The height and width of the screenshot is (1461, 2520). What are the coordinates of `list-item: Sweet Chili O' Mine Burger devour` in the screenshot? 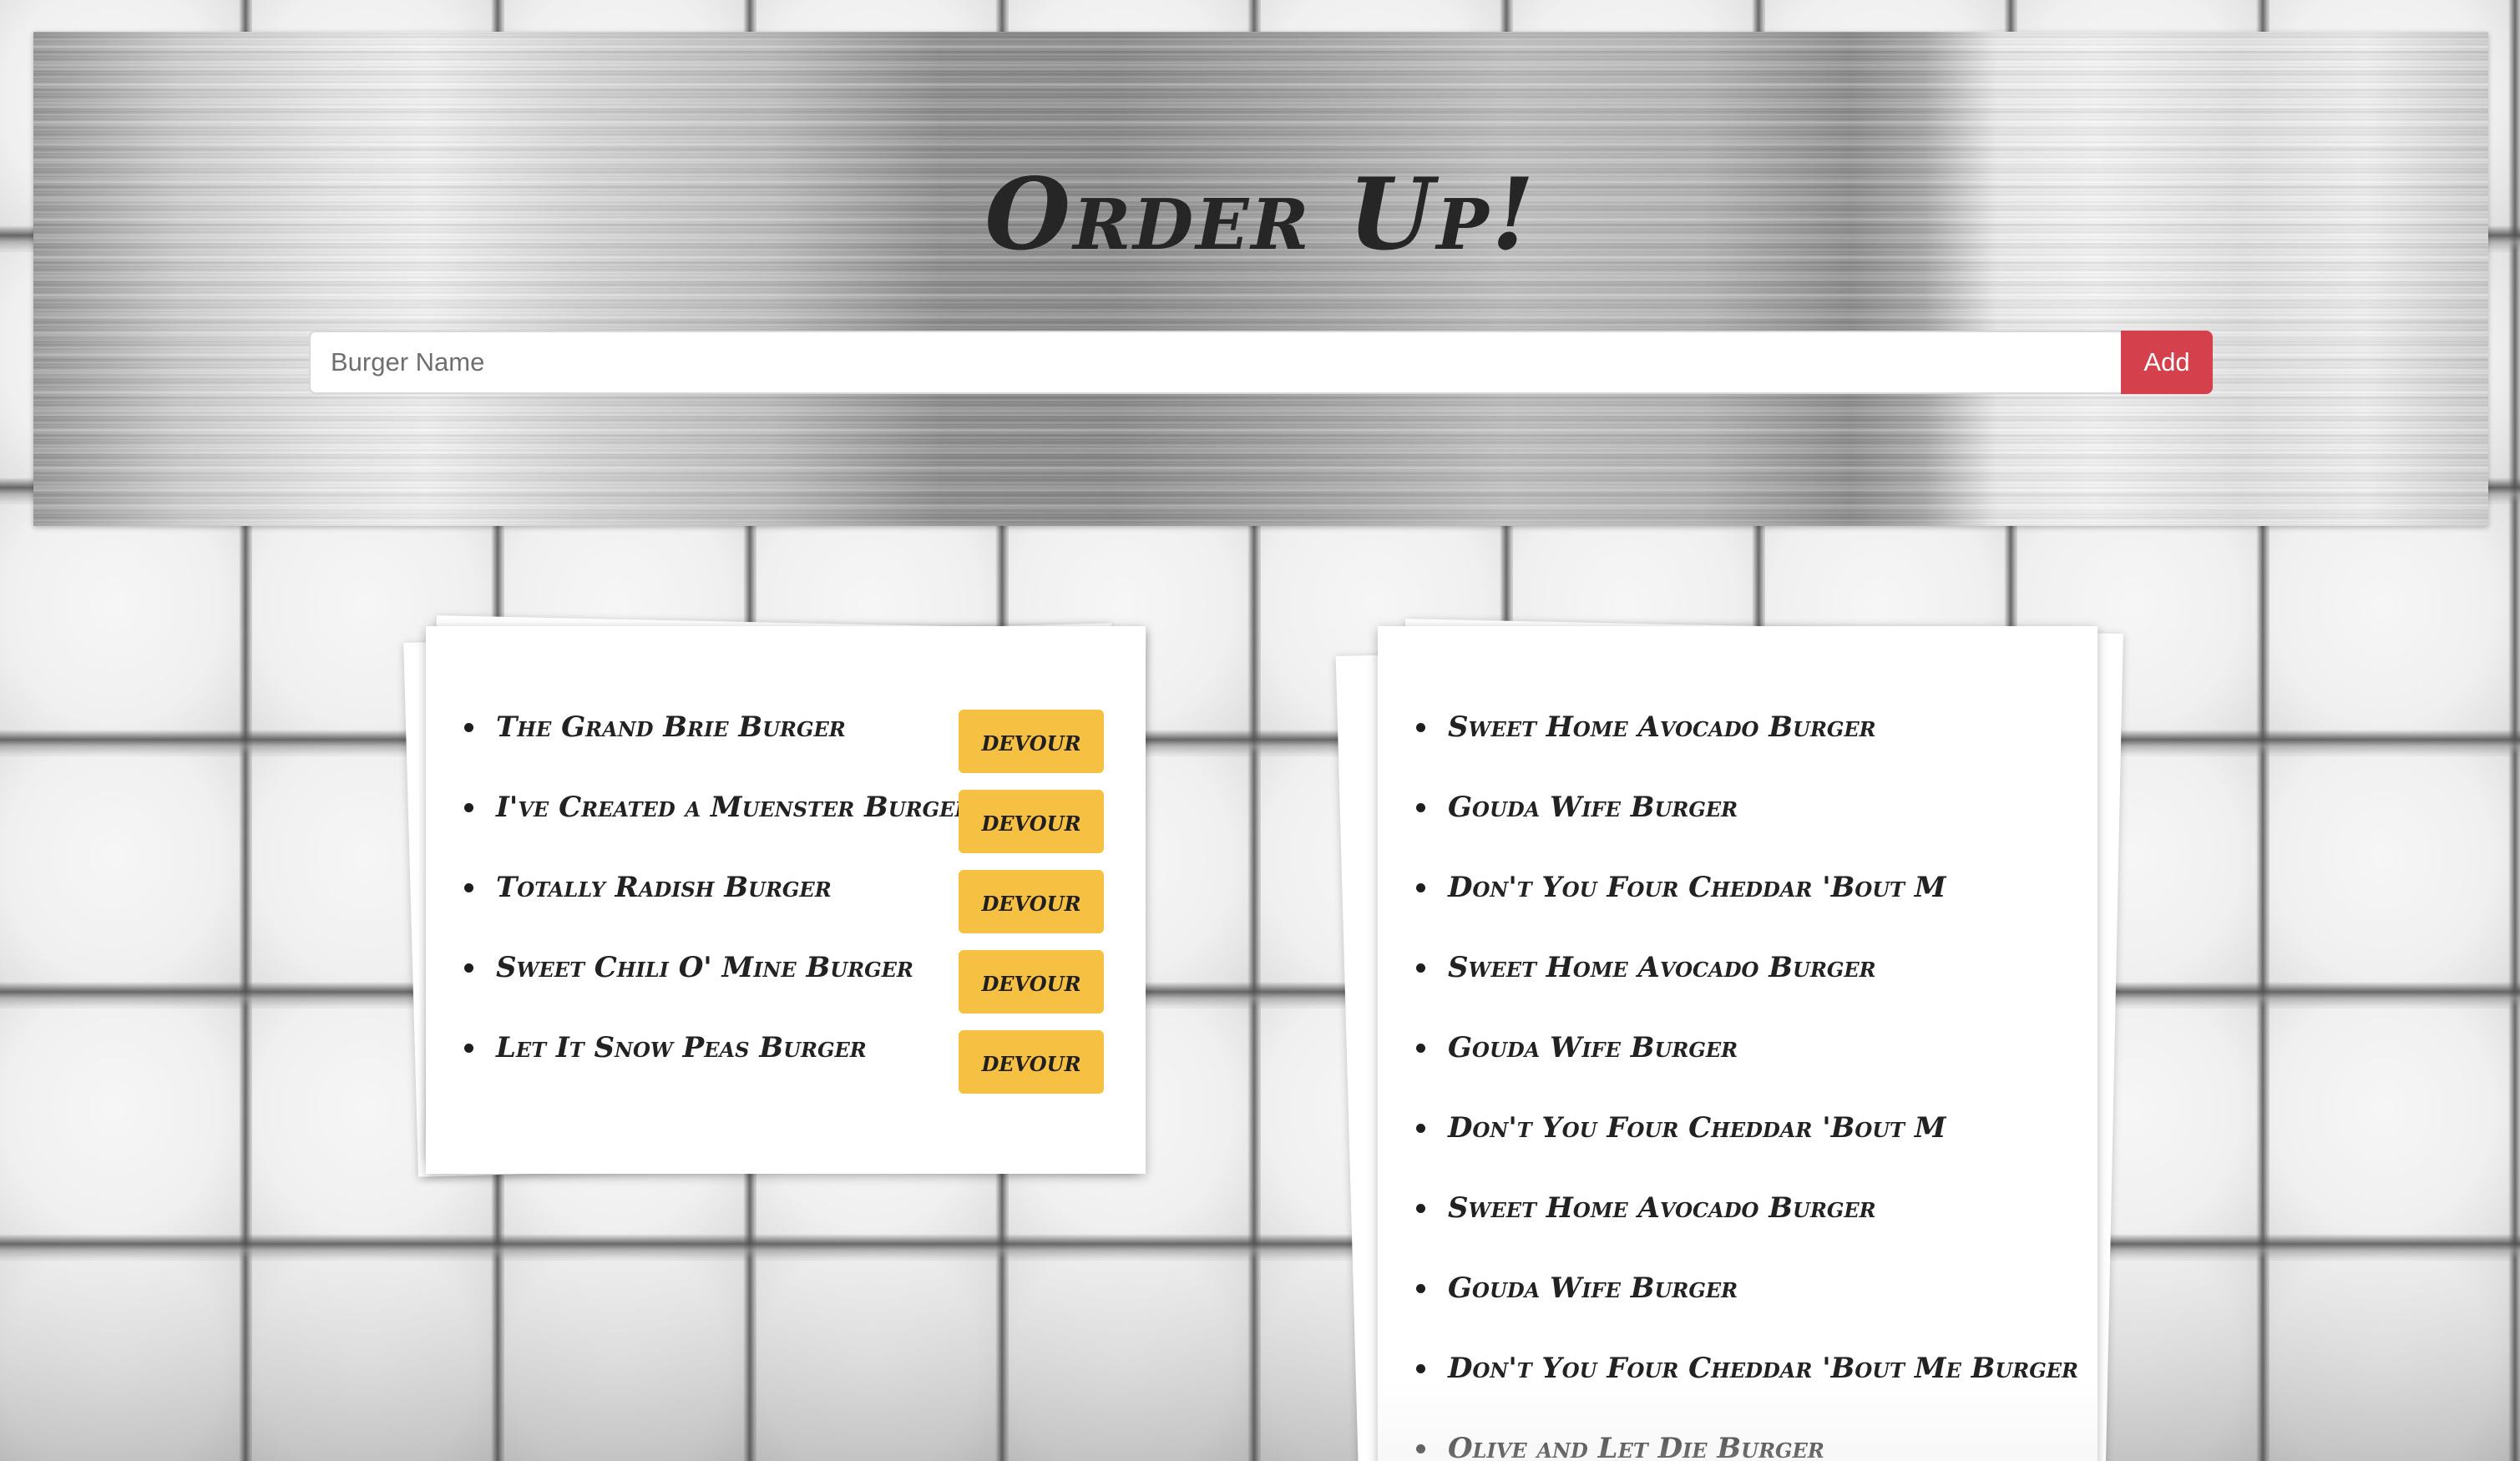 It's located at (784, 990).